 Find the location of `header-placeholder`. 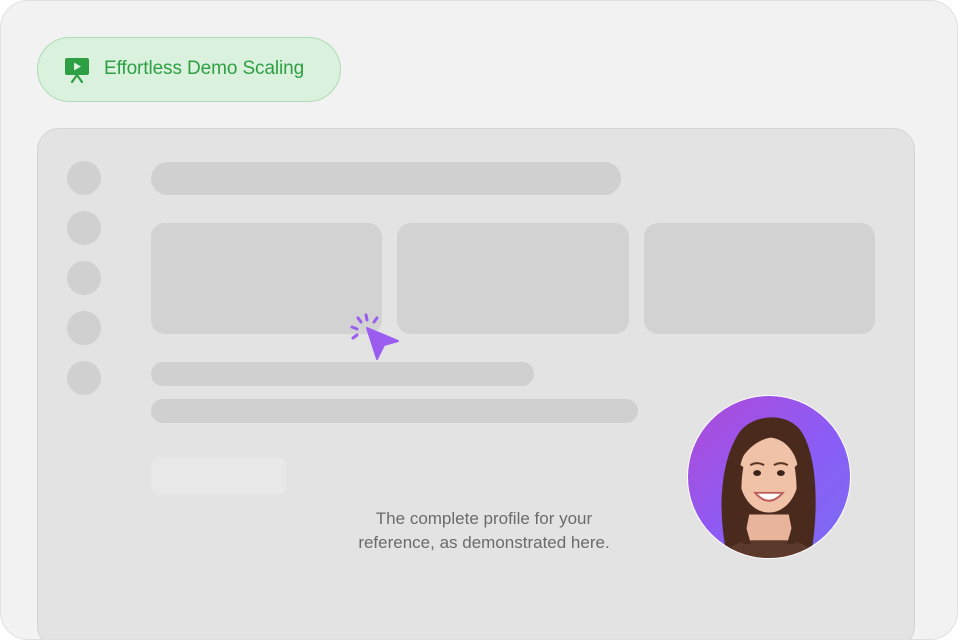

header-placeholder is located at coordinates (386, 178).